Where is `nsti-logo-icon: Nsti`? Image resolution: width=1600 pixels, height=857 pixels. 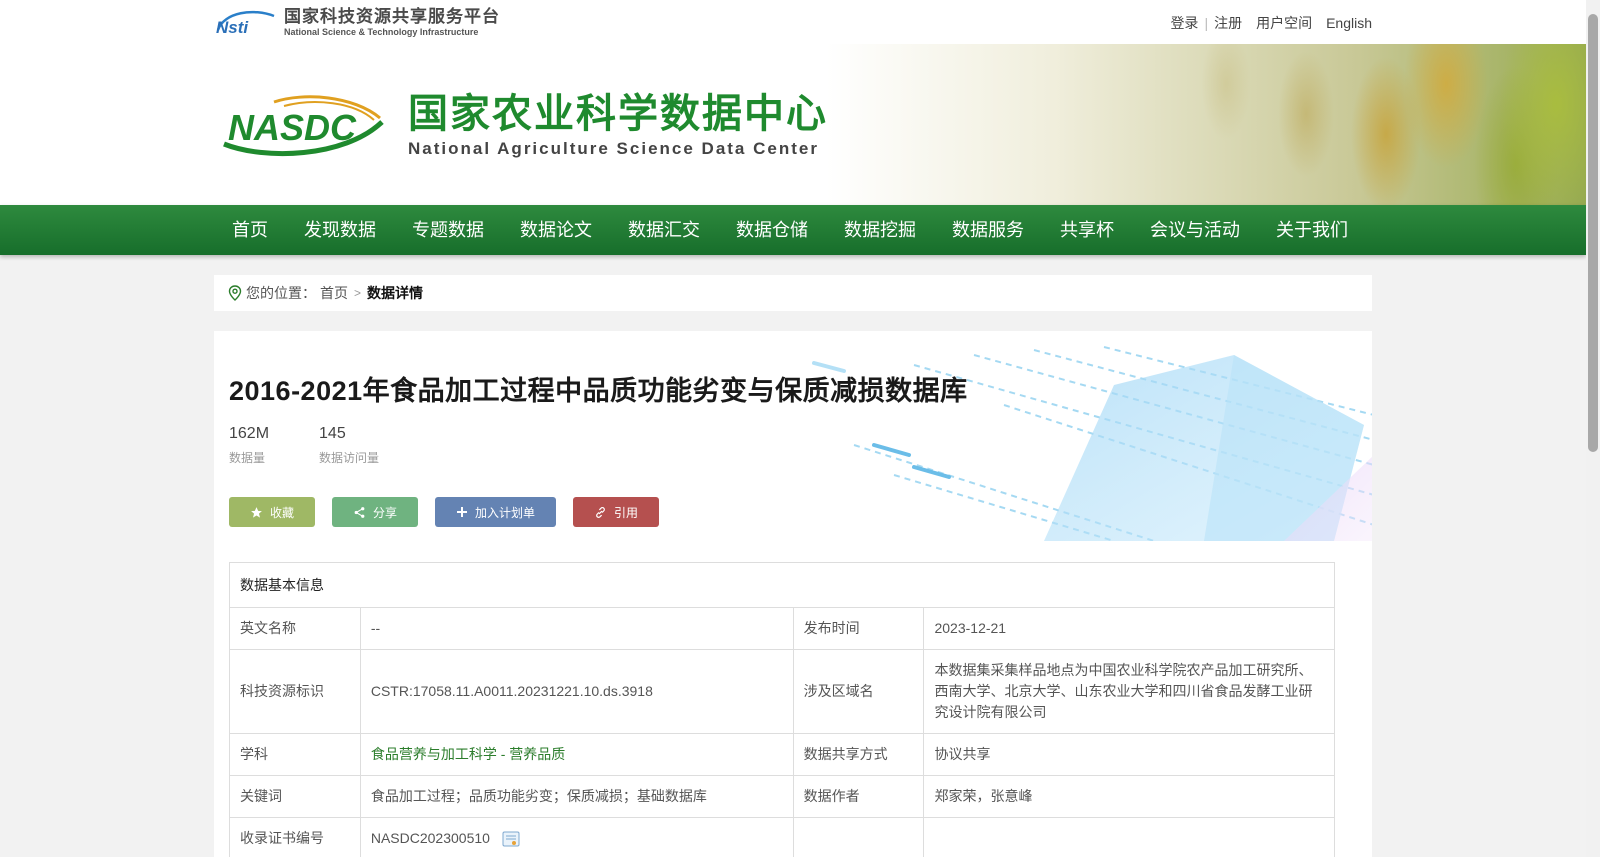 nsti-logo-icon: Nsti is located at coordinates (245, 23).